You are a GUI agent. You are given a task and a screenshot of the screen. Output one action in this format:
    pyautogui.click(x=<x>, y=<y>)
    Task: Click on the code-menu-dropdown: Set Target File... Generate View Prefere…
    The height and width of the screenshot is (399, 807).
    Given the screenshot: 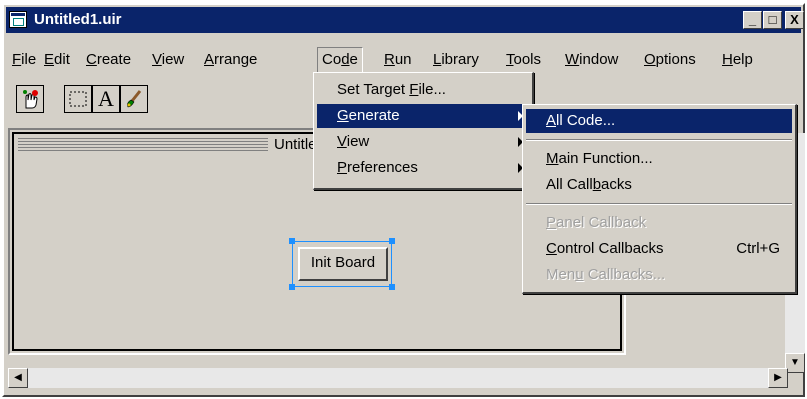 What is the action you would take?
    pyautogui.click(x=423, y=131)
    